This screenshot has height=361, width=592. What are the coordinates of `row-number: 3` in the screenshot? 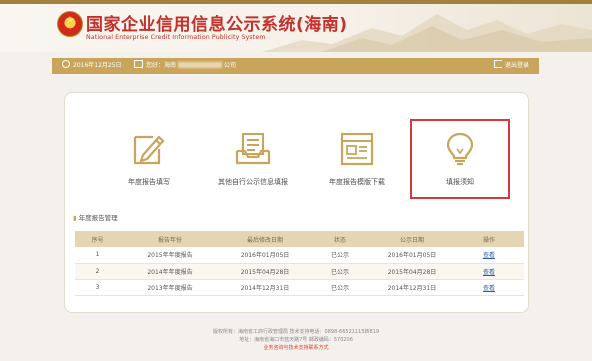 It's located at (97, 287).